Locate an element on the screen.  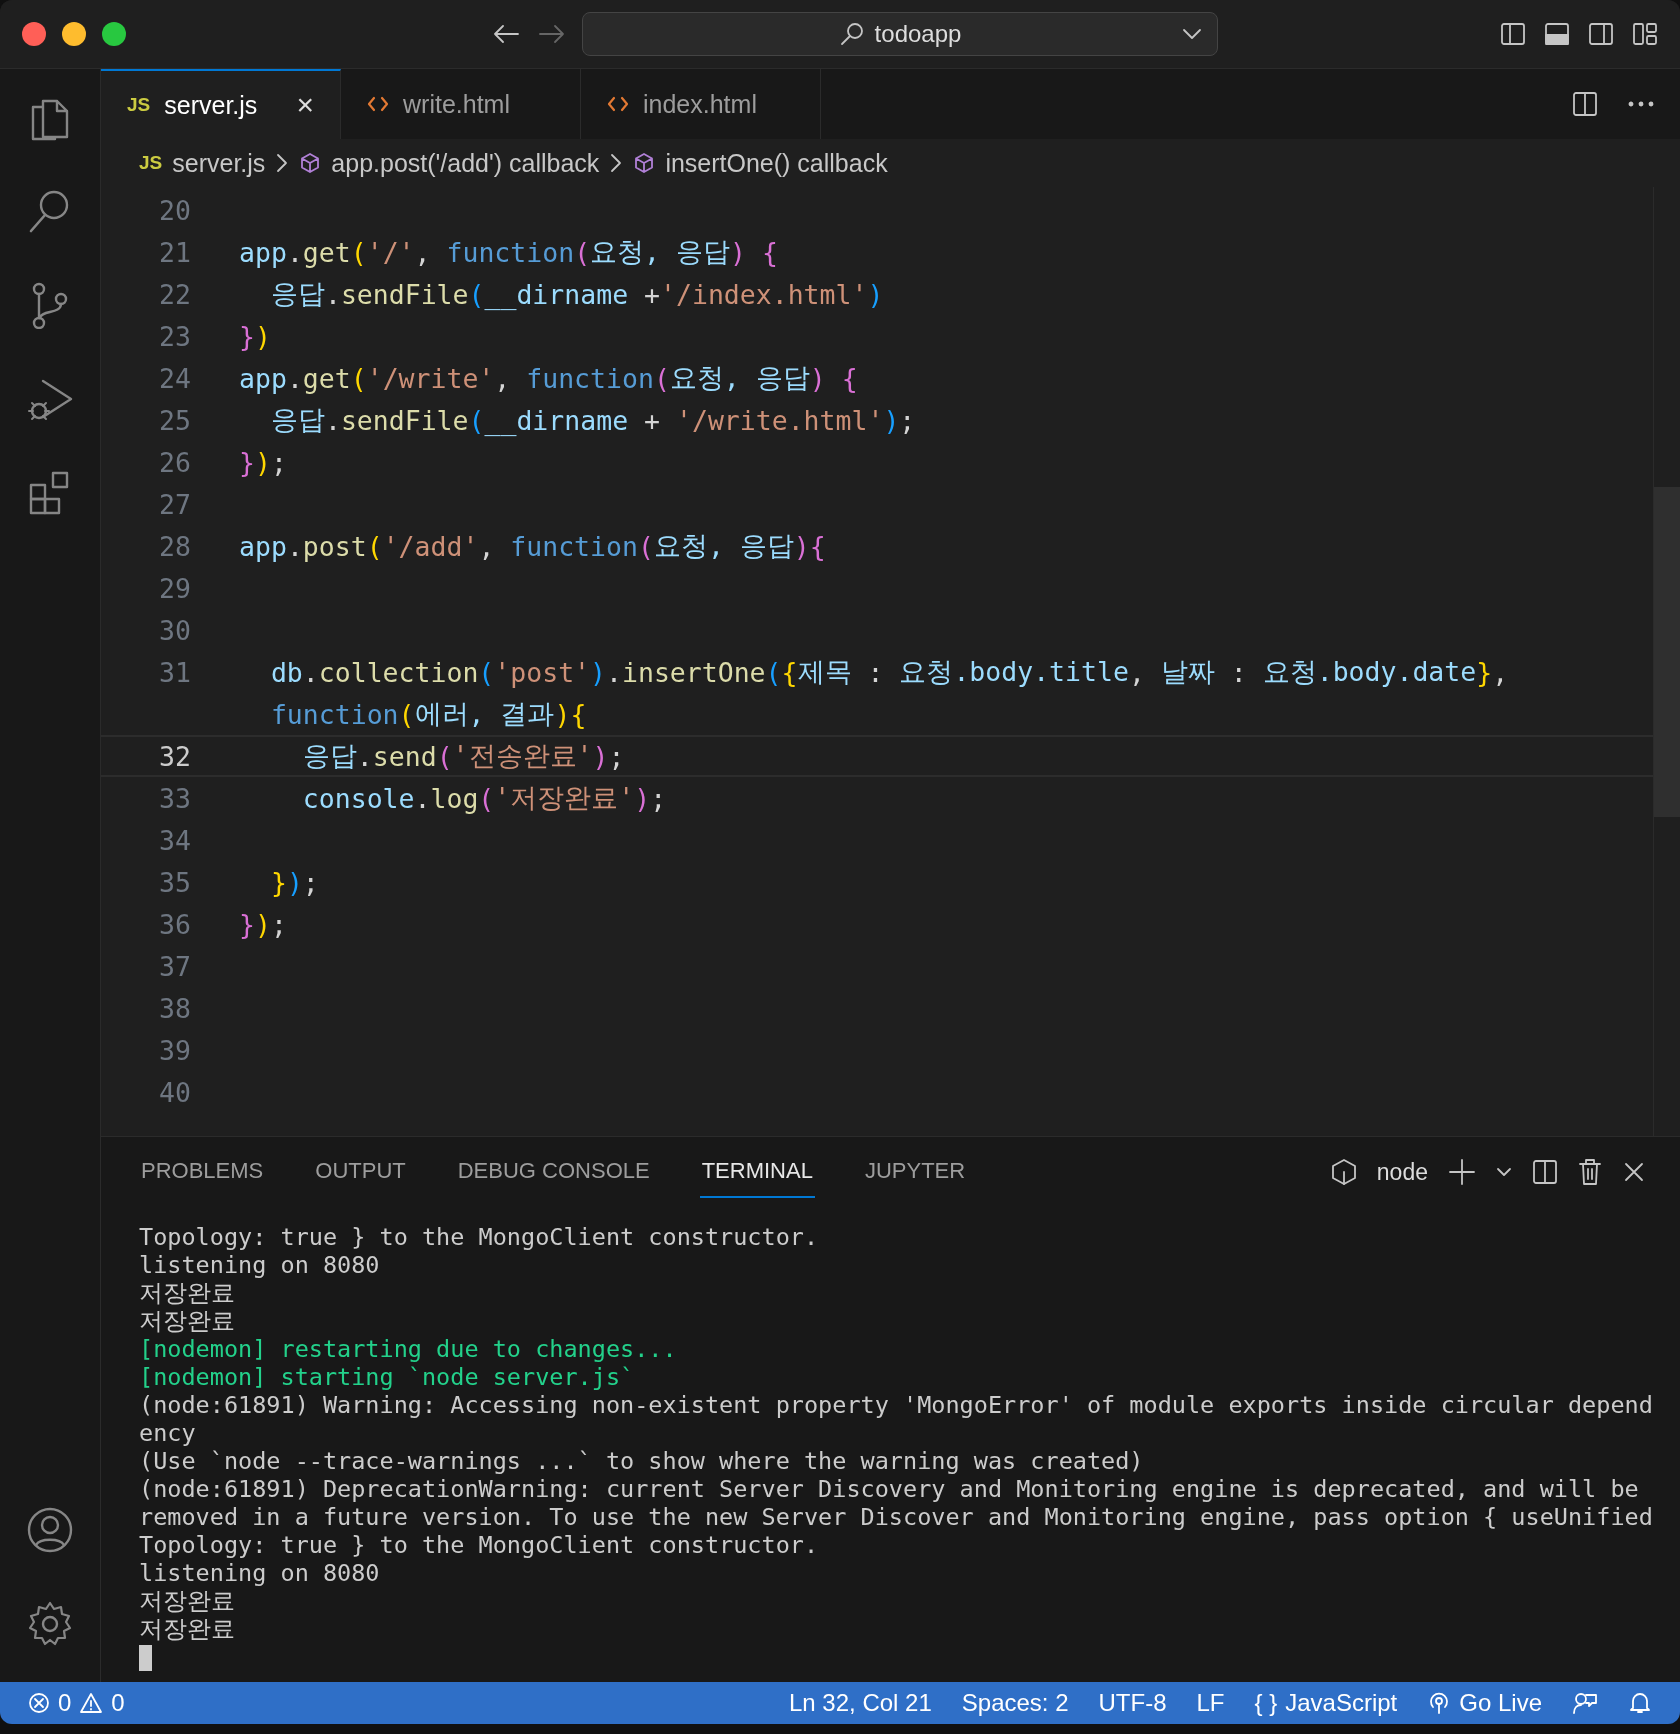
close-icon: × is located at coordinates (305, 105).